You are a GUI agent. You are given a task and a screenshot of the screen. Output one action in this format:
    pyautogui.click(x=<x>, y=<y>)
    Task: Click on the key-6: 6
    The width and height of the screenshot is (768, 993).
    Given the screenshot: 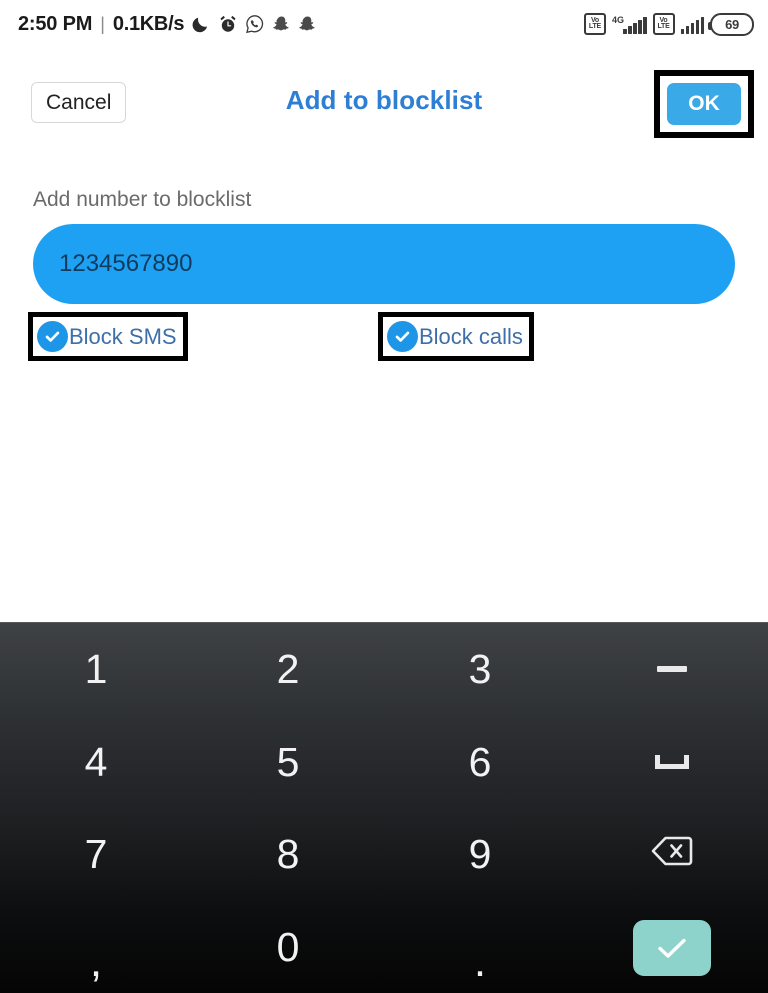 What is the action you would take?
    pyautogui.click(x=480, y=762)
    